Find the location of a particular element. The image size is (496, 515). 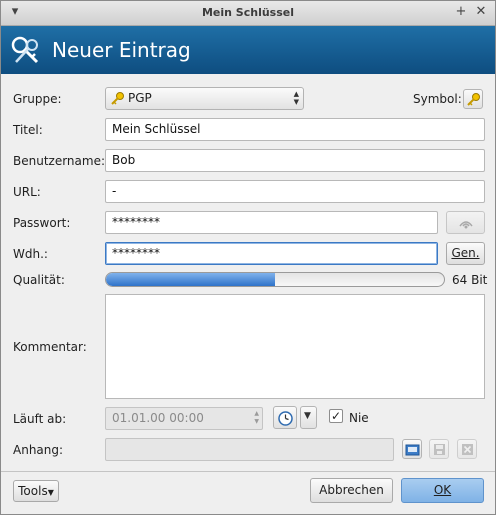

title-bar: ▾ Mein Schlüssel + ✕ is located at coordinates (248, 13).